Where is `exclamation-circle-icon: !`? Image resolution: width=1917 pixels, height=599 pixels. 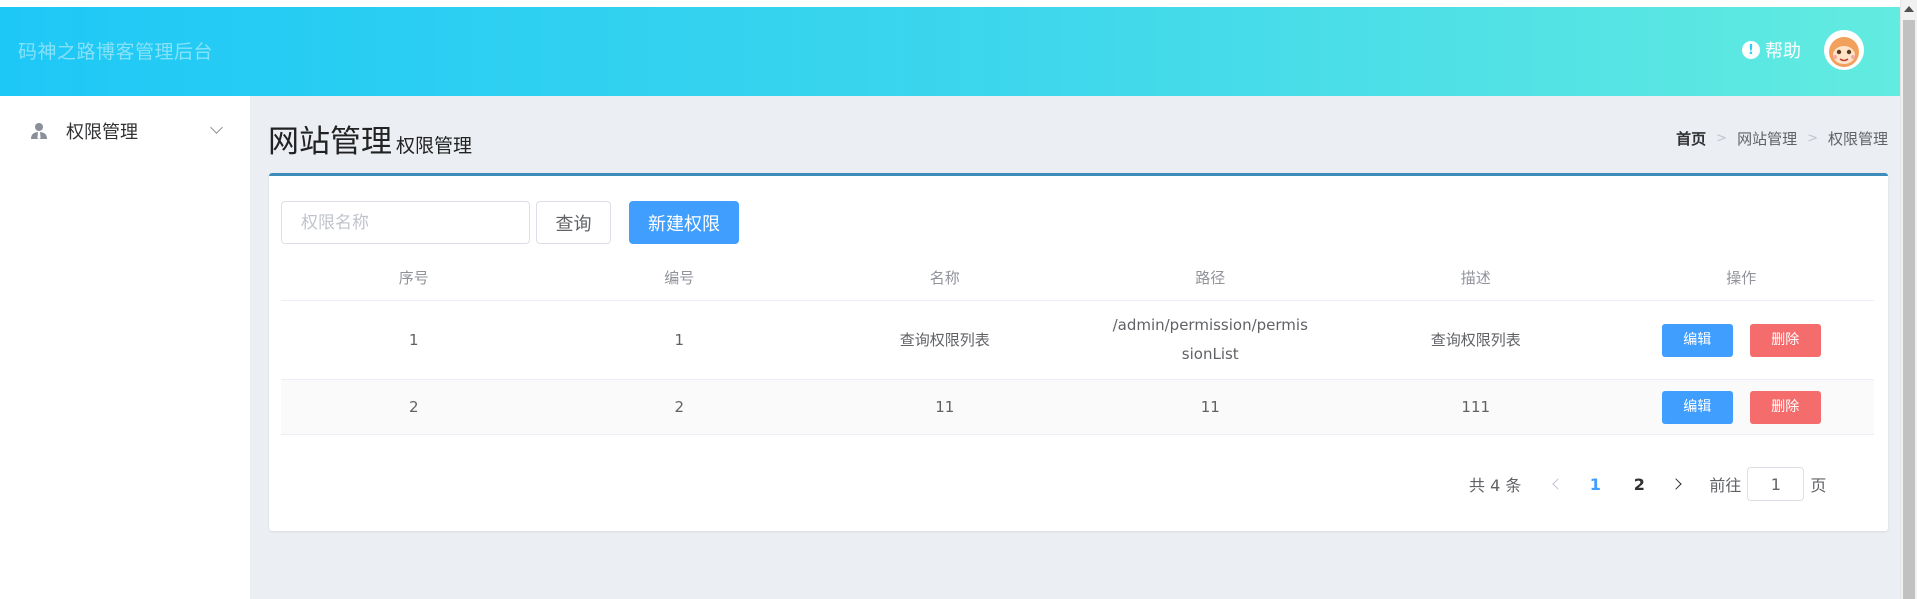
exclamation-circle-icon: ! is located at coordinates (1751, 50).